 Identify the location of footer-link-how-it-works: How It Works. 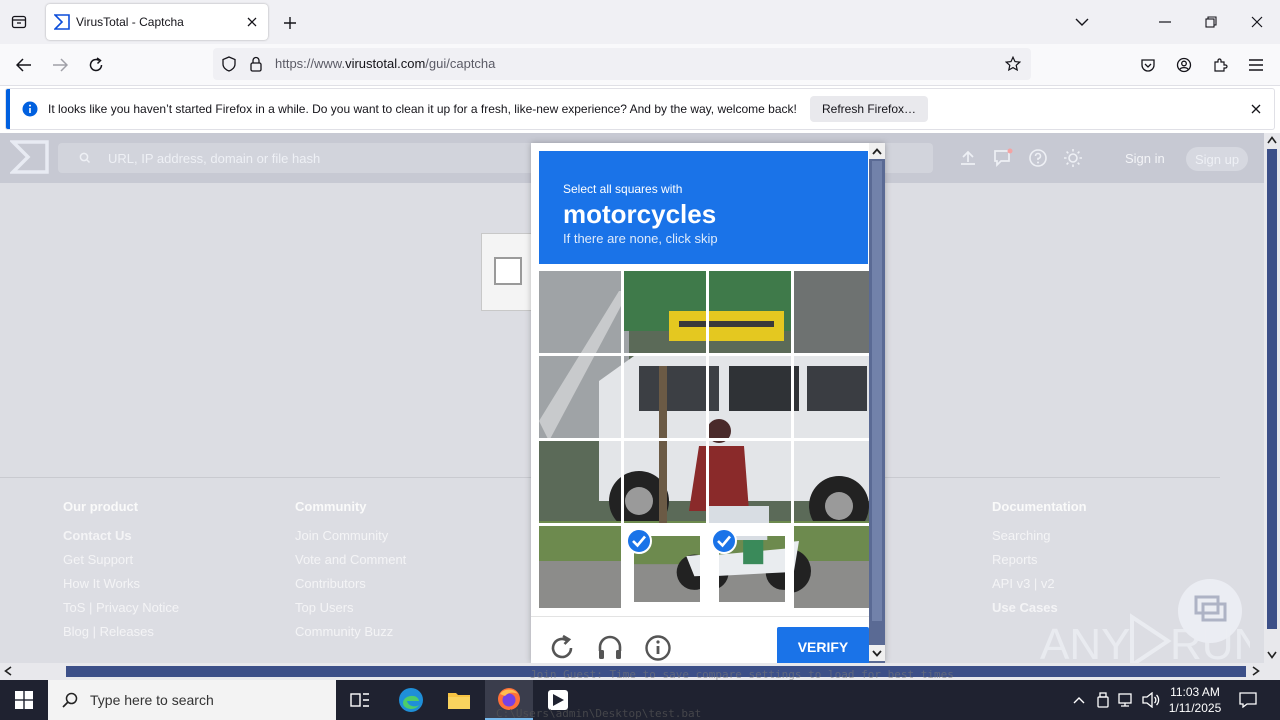
(121, 588).